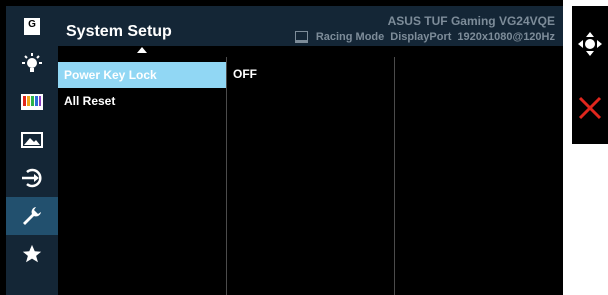  What do you see at coordinates (421, 37) in the screenshot?
I see `input-label: DisplayPort` at bounding box center [421, 37].